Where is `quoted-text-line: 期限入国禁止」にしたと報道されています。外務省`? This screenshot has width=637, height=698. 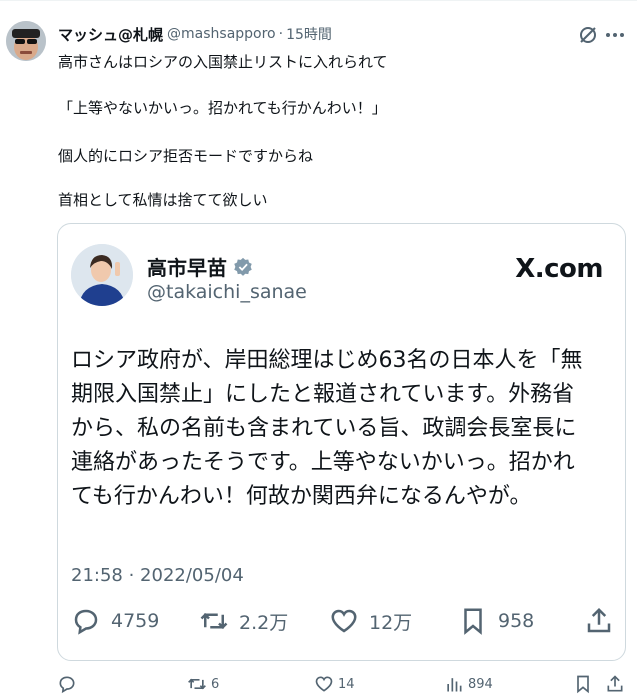
quoted-text-line: 期限入国禁止」にしたと報道されています。外務省 is located at coordinates (323, 394).